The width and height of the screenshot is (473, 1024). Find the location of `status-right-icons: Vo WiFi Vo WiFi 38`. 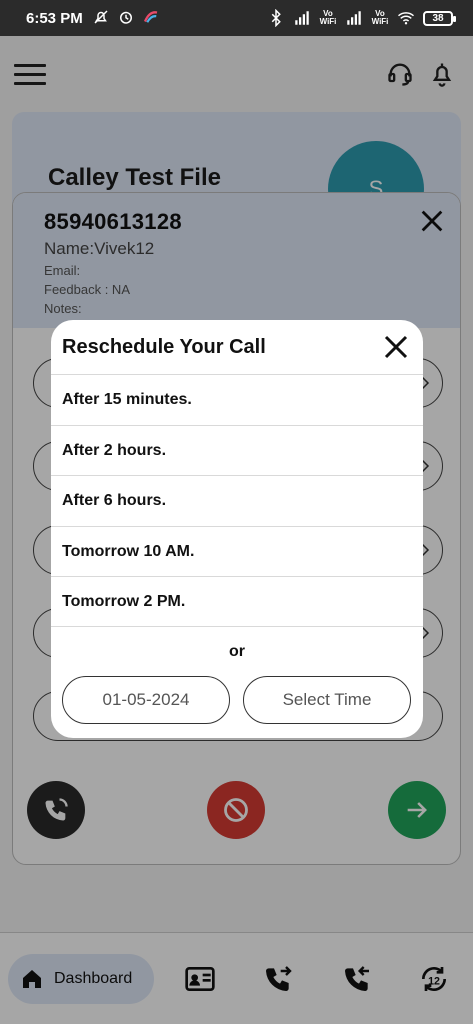

status-right-icons: Vo WiFi Vo WiFi 38 is located at coordinates (361, 18).